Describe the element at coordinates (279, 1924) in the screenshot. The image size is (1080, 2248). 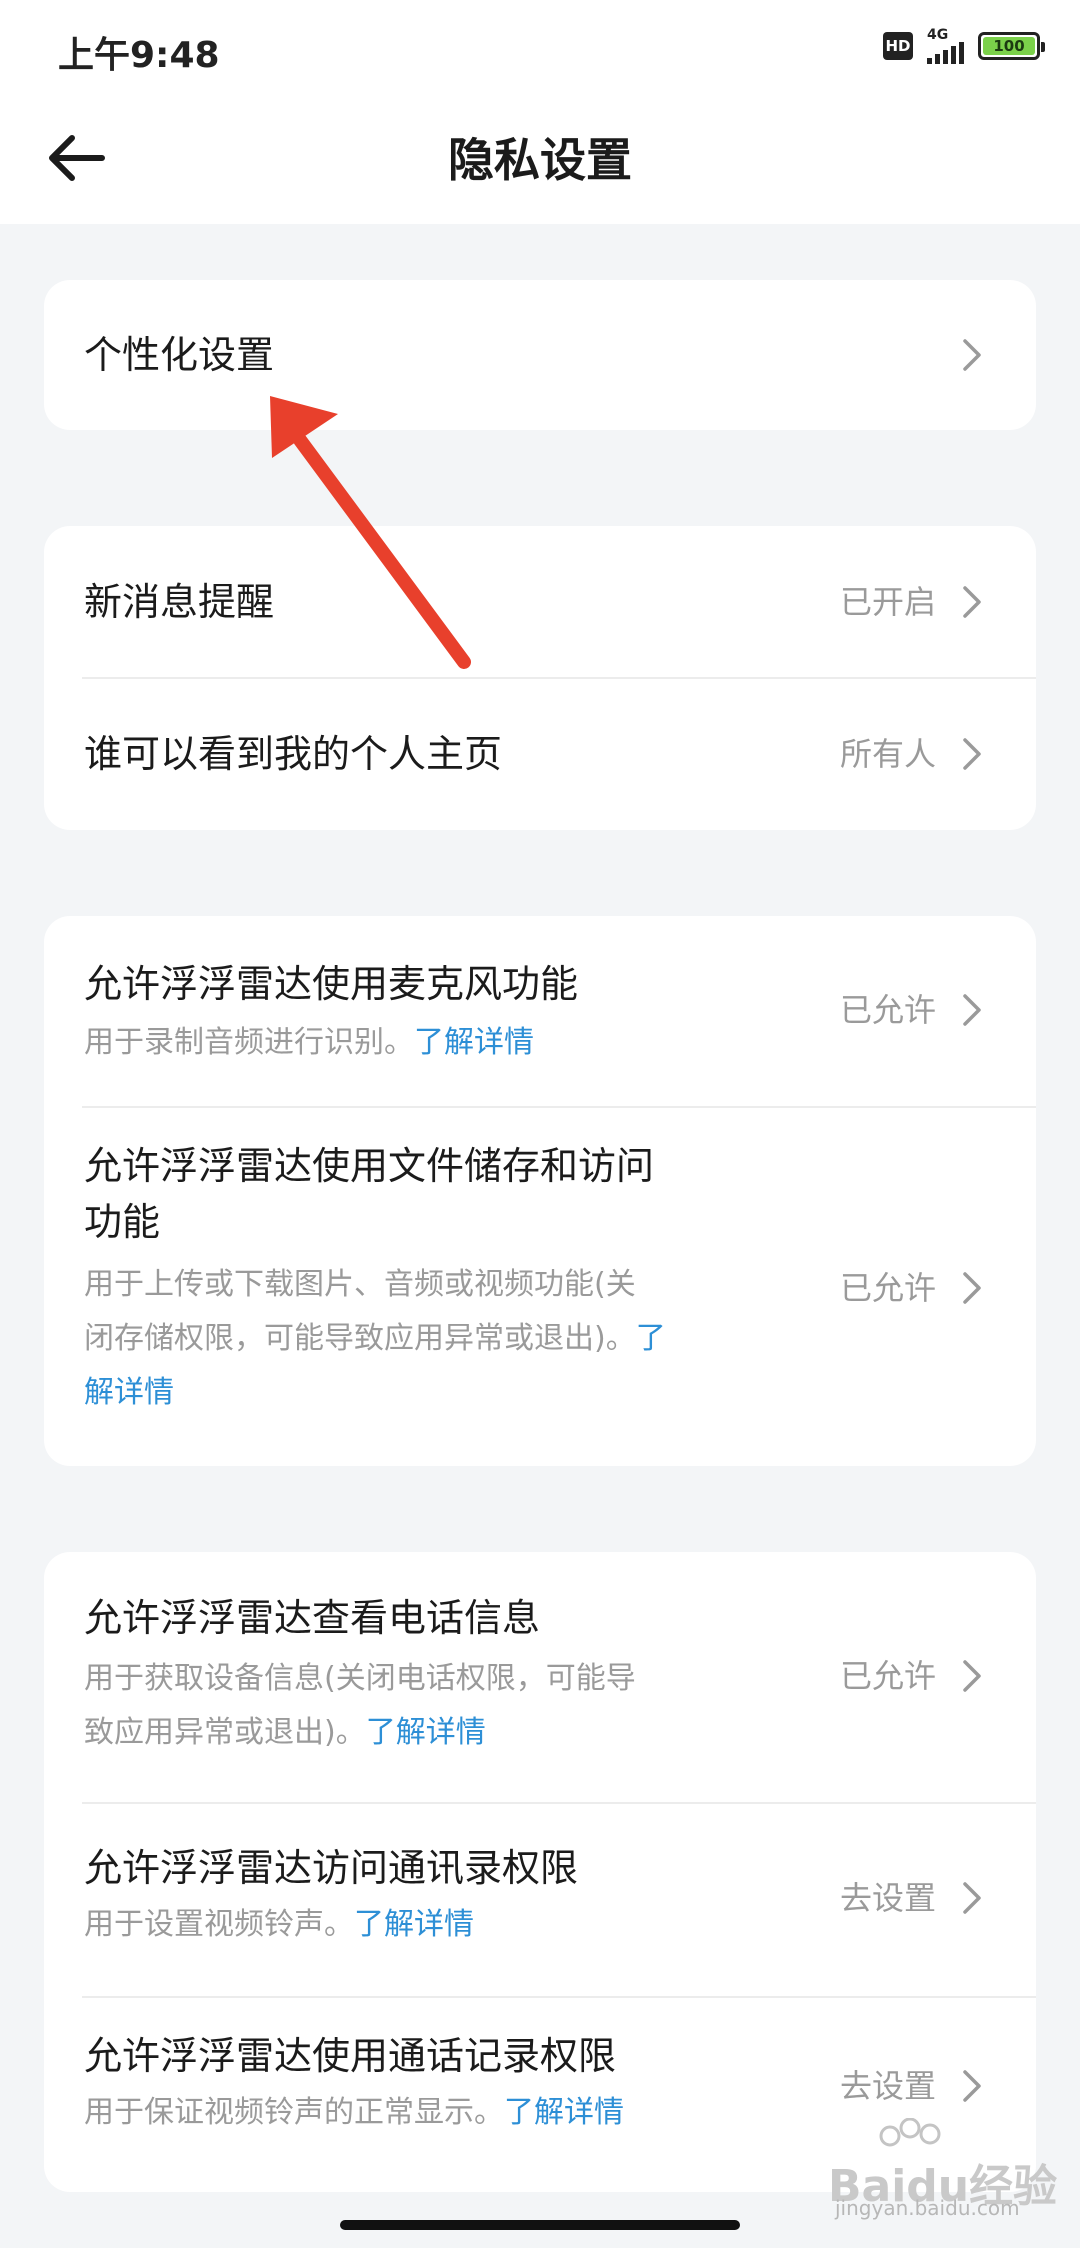
I see `row-description: 用于设置视频铃声。了解详情` at that location.